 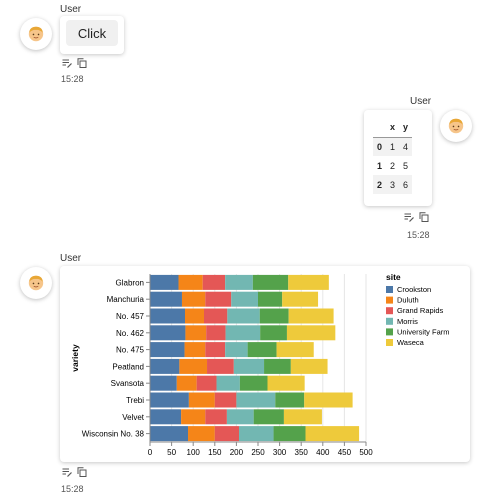 I want to click on row-index: 2, so click(x=380, y=184).